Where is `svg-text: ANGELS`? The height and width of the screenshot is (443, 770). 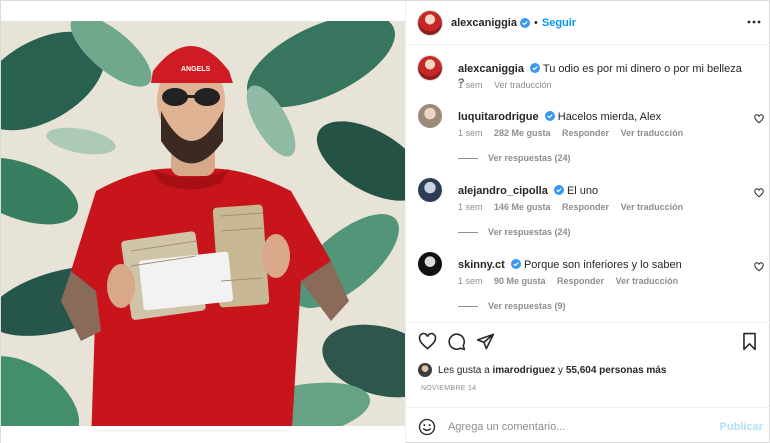
svg-text: ANGELS is located at coordinates (196, 69).